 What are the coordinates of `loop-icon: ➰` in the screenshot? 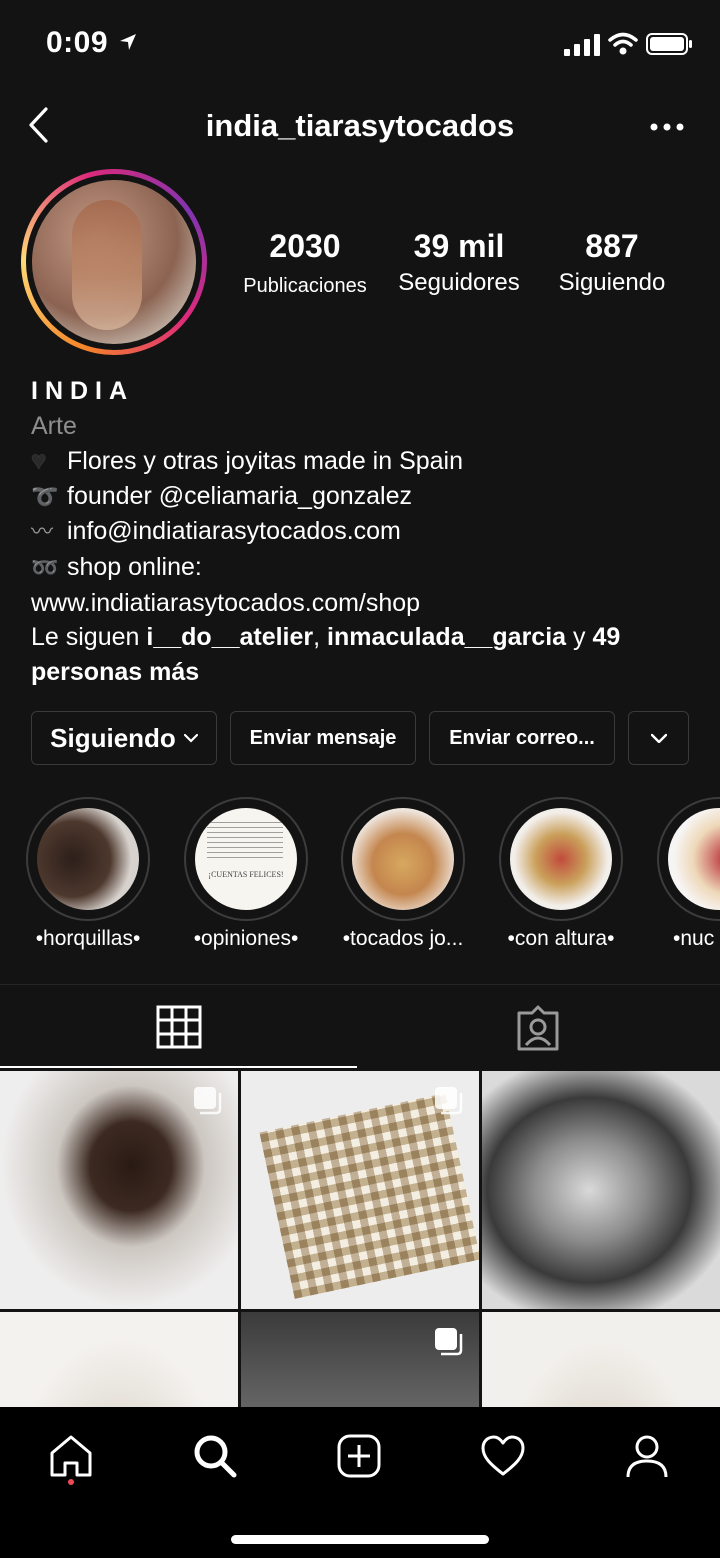 It's located at (45, 496).